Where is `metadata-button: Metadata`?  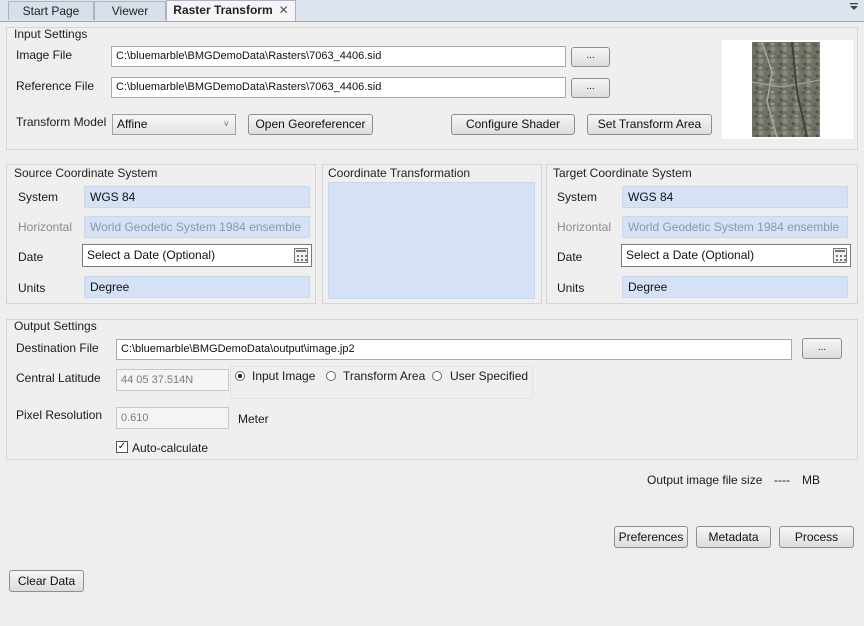
metadata-button: Metadata is located at coordinates (733, 537).